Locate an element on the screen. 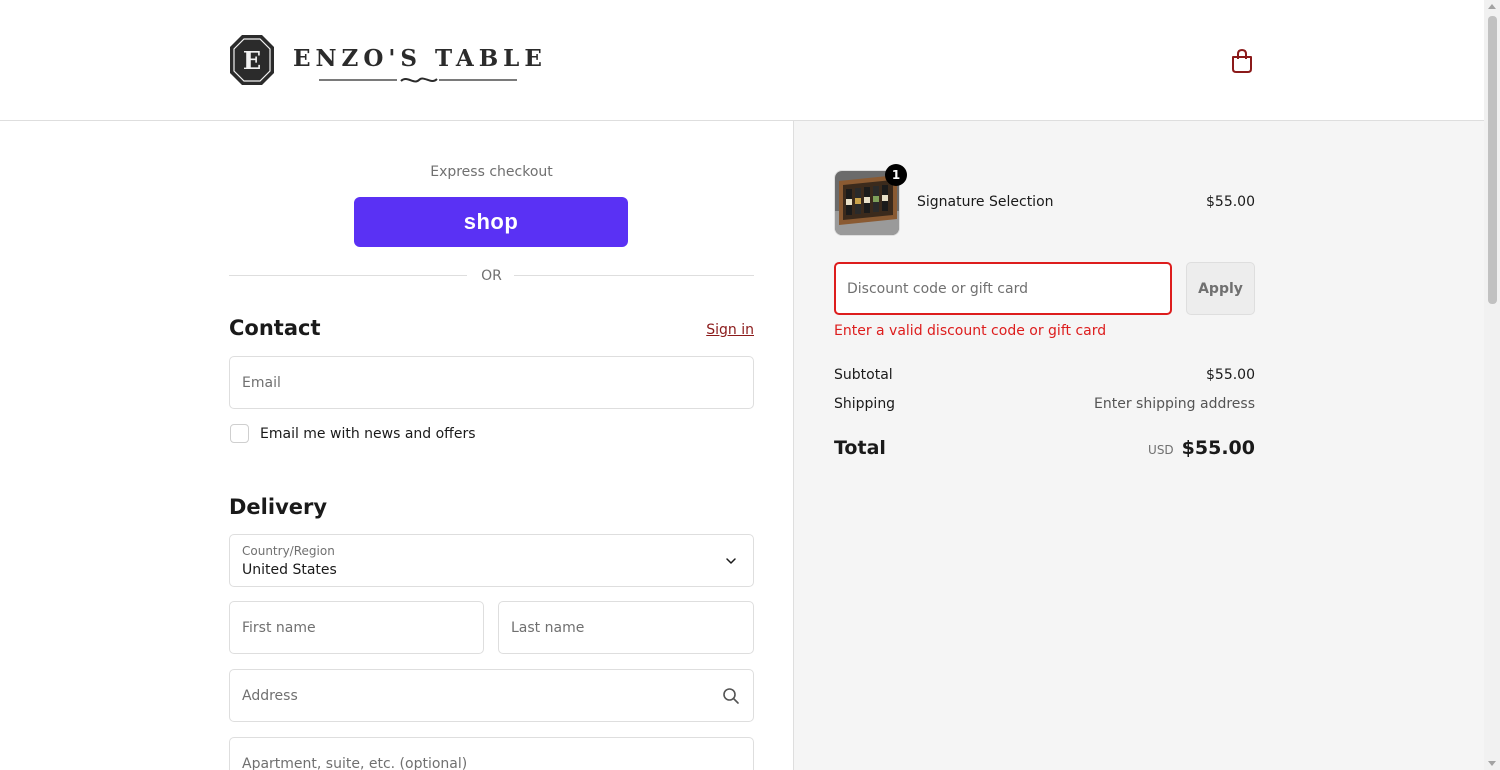  discount-error-message: Enter a valid discount code or gift card is located at coordinates (970, 331).